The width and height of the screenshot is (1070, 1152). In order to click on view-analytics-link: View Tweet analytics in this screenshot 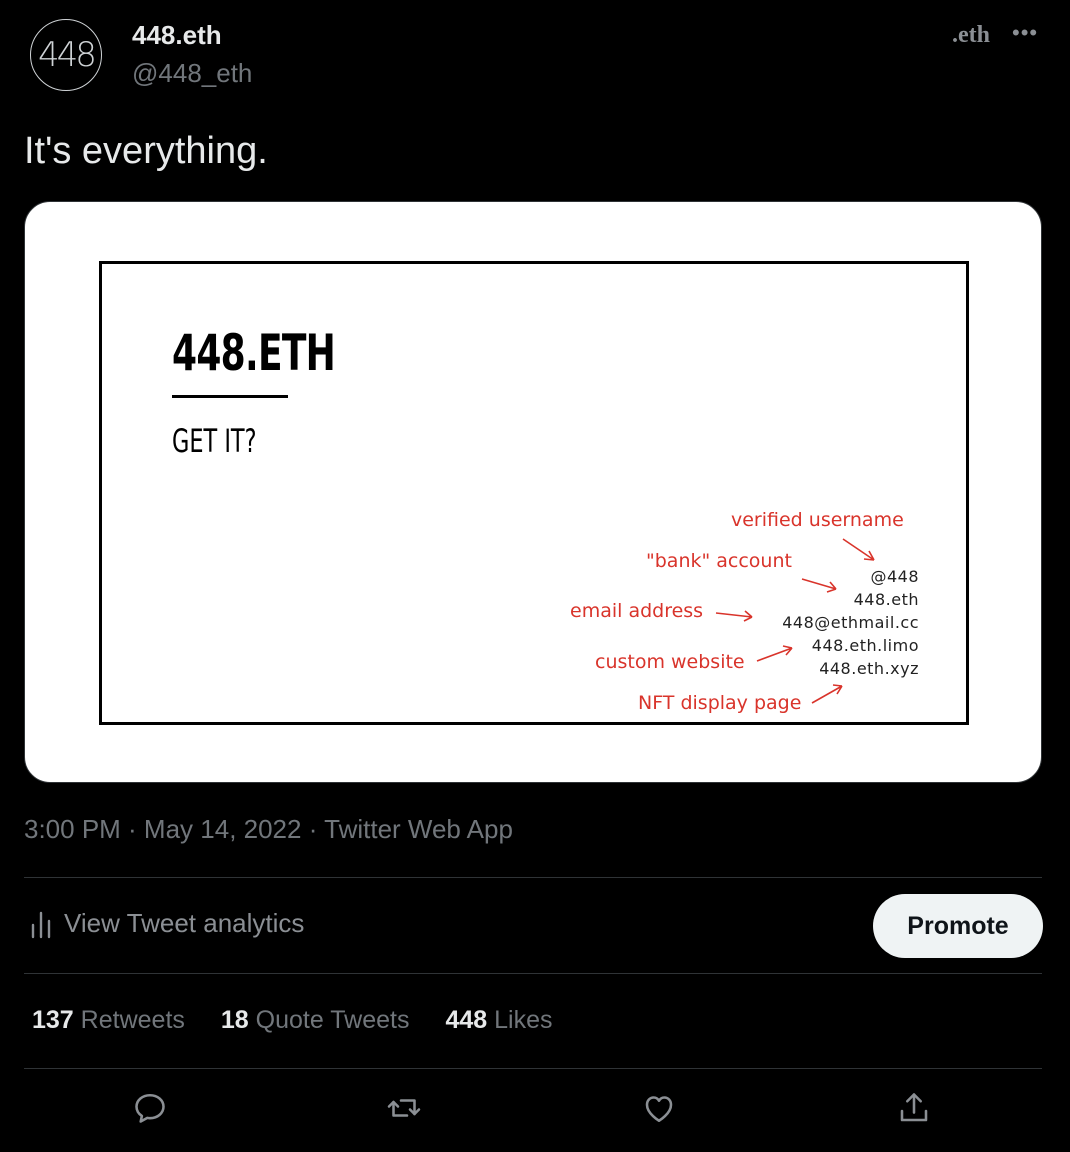, I will do `click(167, 923)`.